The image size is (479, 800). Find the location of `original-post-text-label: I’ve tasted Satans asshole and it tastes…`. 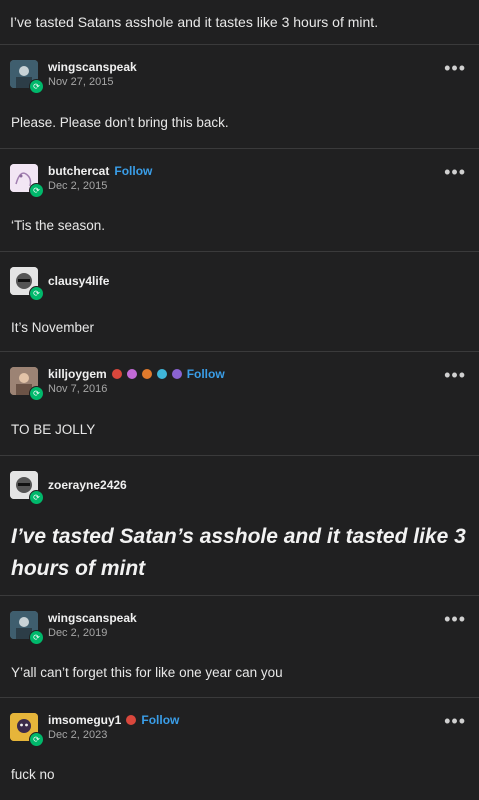

original-post-text-label: I’ve tasted Satans asshole and it tastes… is located at coordinates (194, 22).